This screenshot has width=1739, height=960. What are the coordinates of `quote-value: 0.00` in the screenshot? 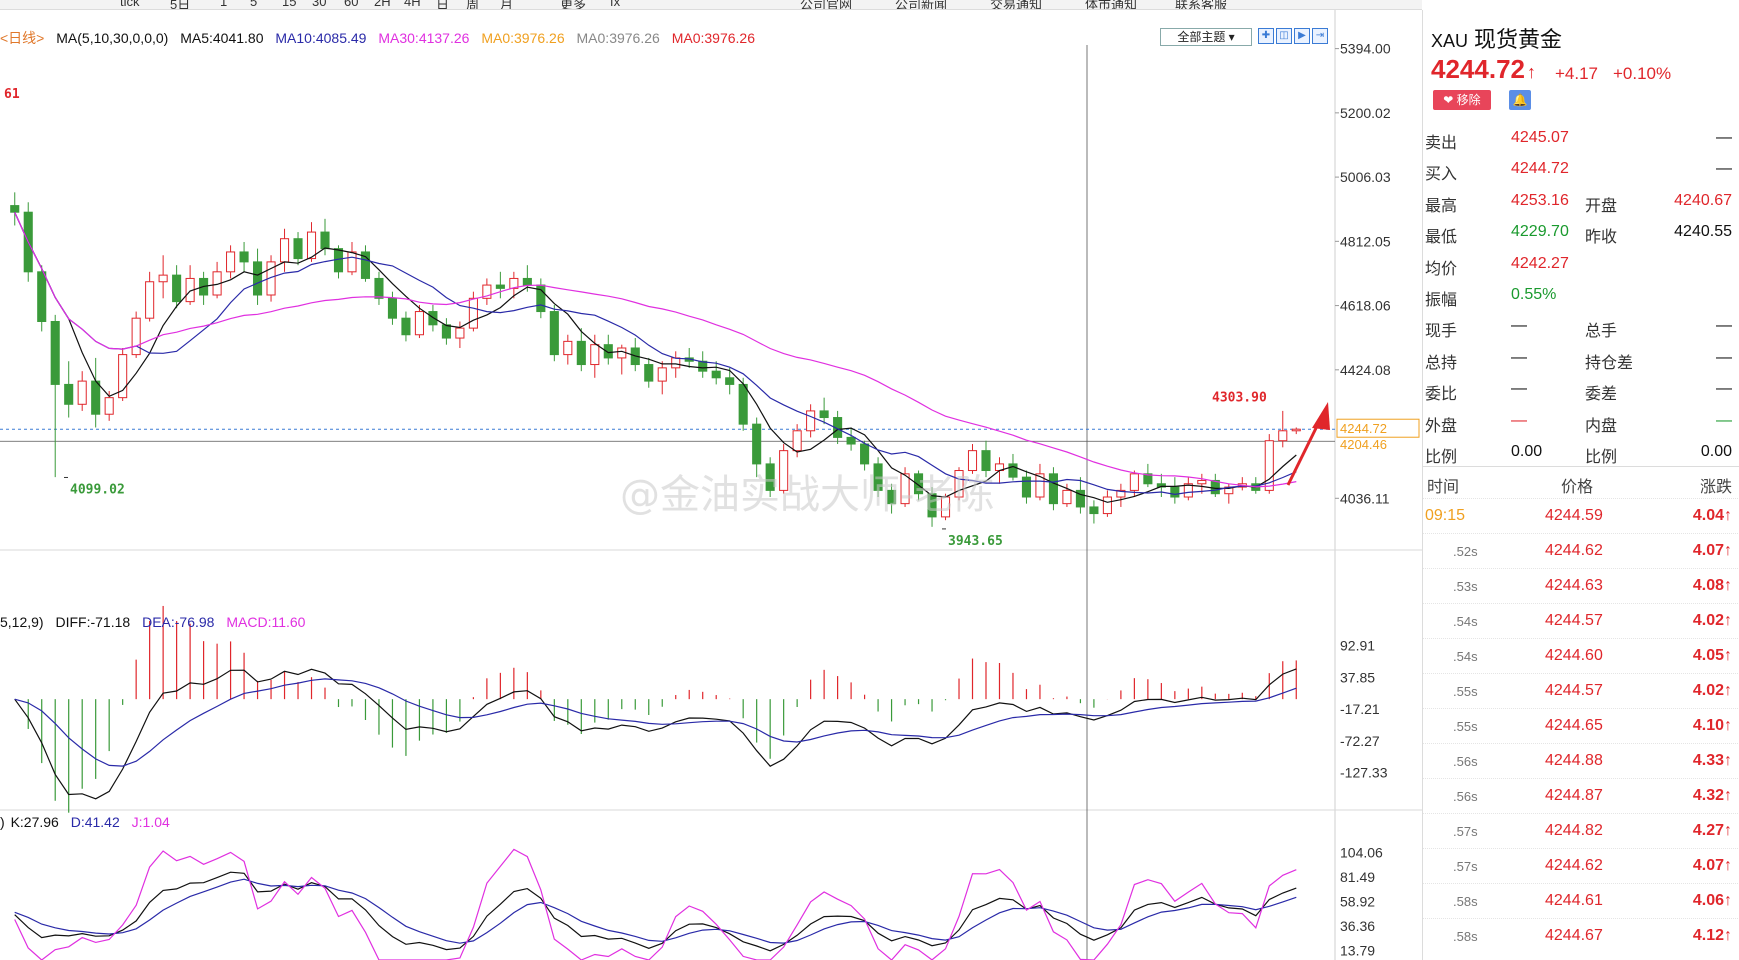 It's located at (1716, 451).